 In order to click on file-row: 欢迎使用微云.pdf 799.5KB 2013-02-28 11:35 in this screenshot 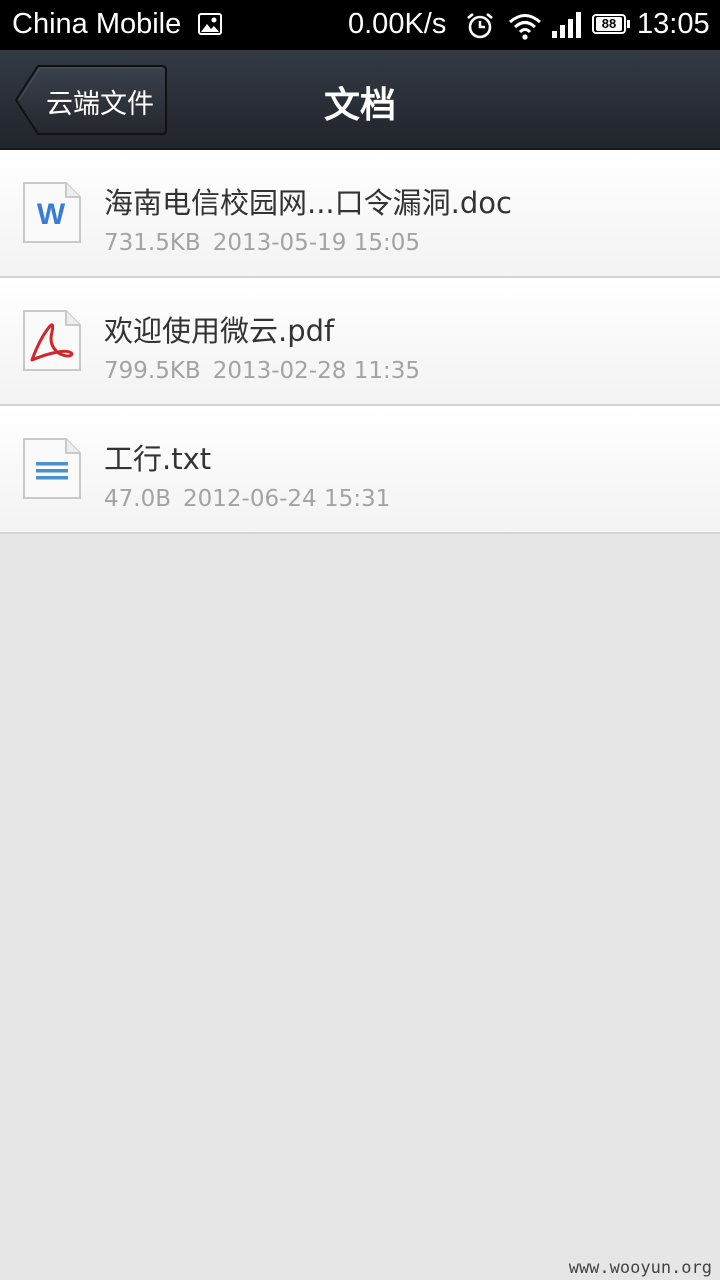, I will do `click(360, 342)`.